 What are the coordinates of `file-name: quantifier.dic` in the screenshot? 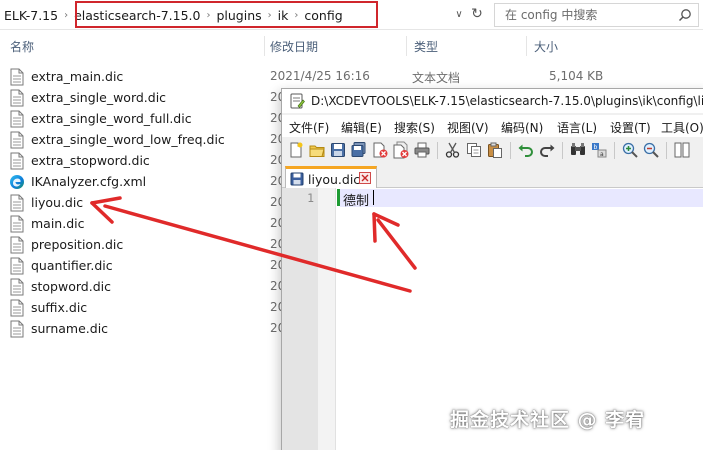 It's located at (72, 265).